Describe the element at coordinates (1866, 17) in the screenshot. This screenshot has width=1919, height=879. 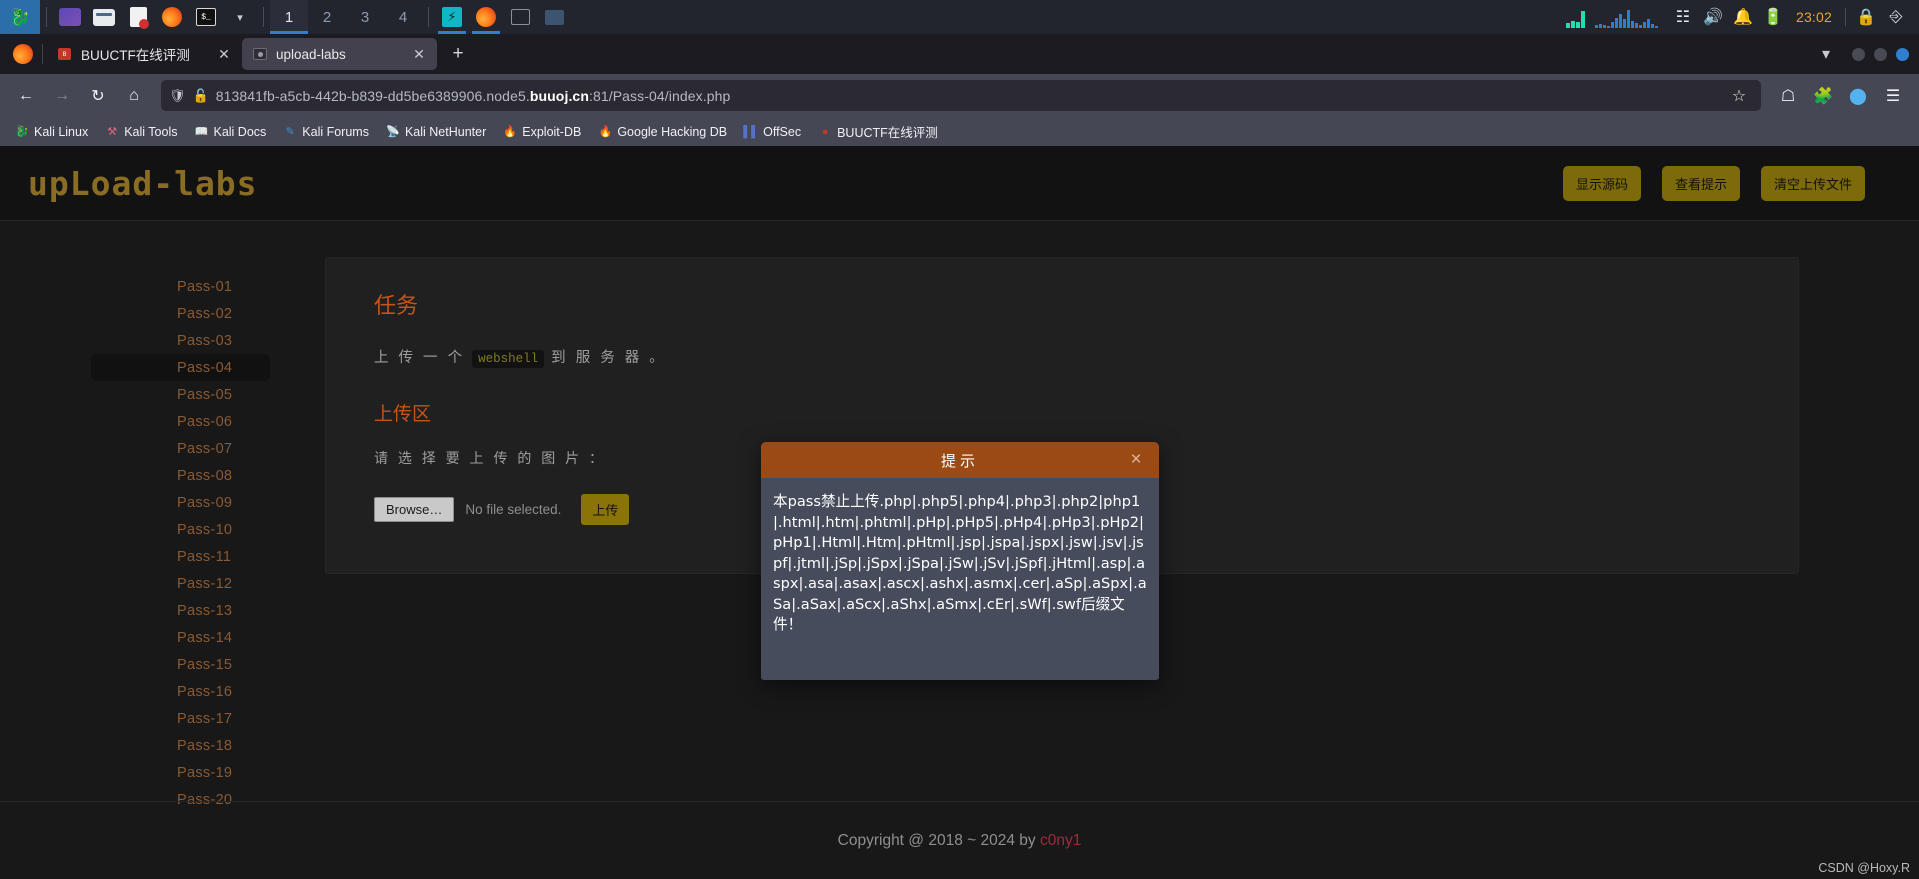
I see `lock-icon: 🔒` at that location.